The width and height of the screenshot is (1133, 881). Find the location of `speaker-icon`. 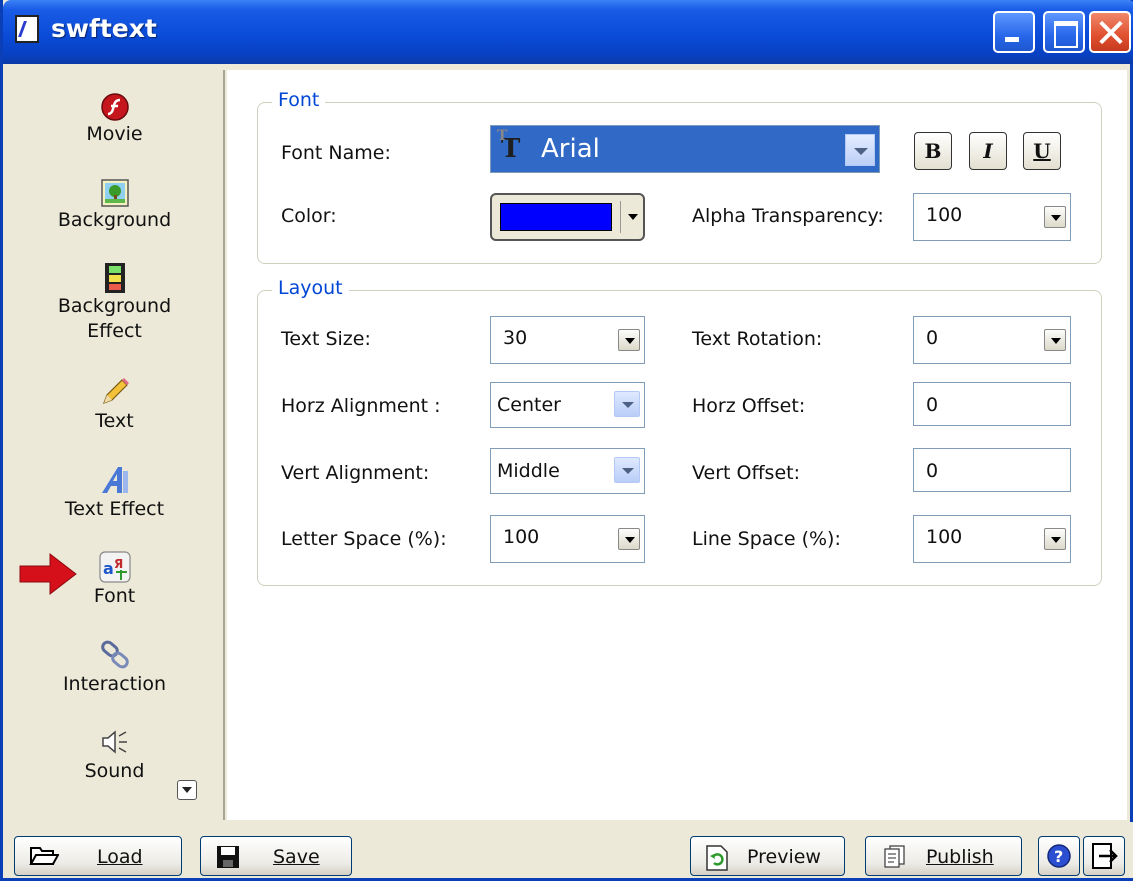

speaker-icon is located at coordinates (114, 742).